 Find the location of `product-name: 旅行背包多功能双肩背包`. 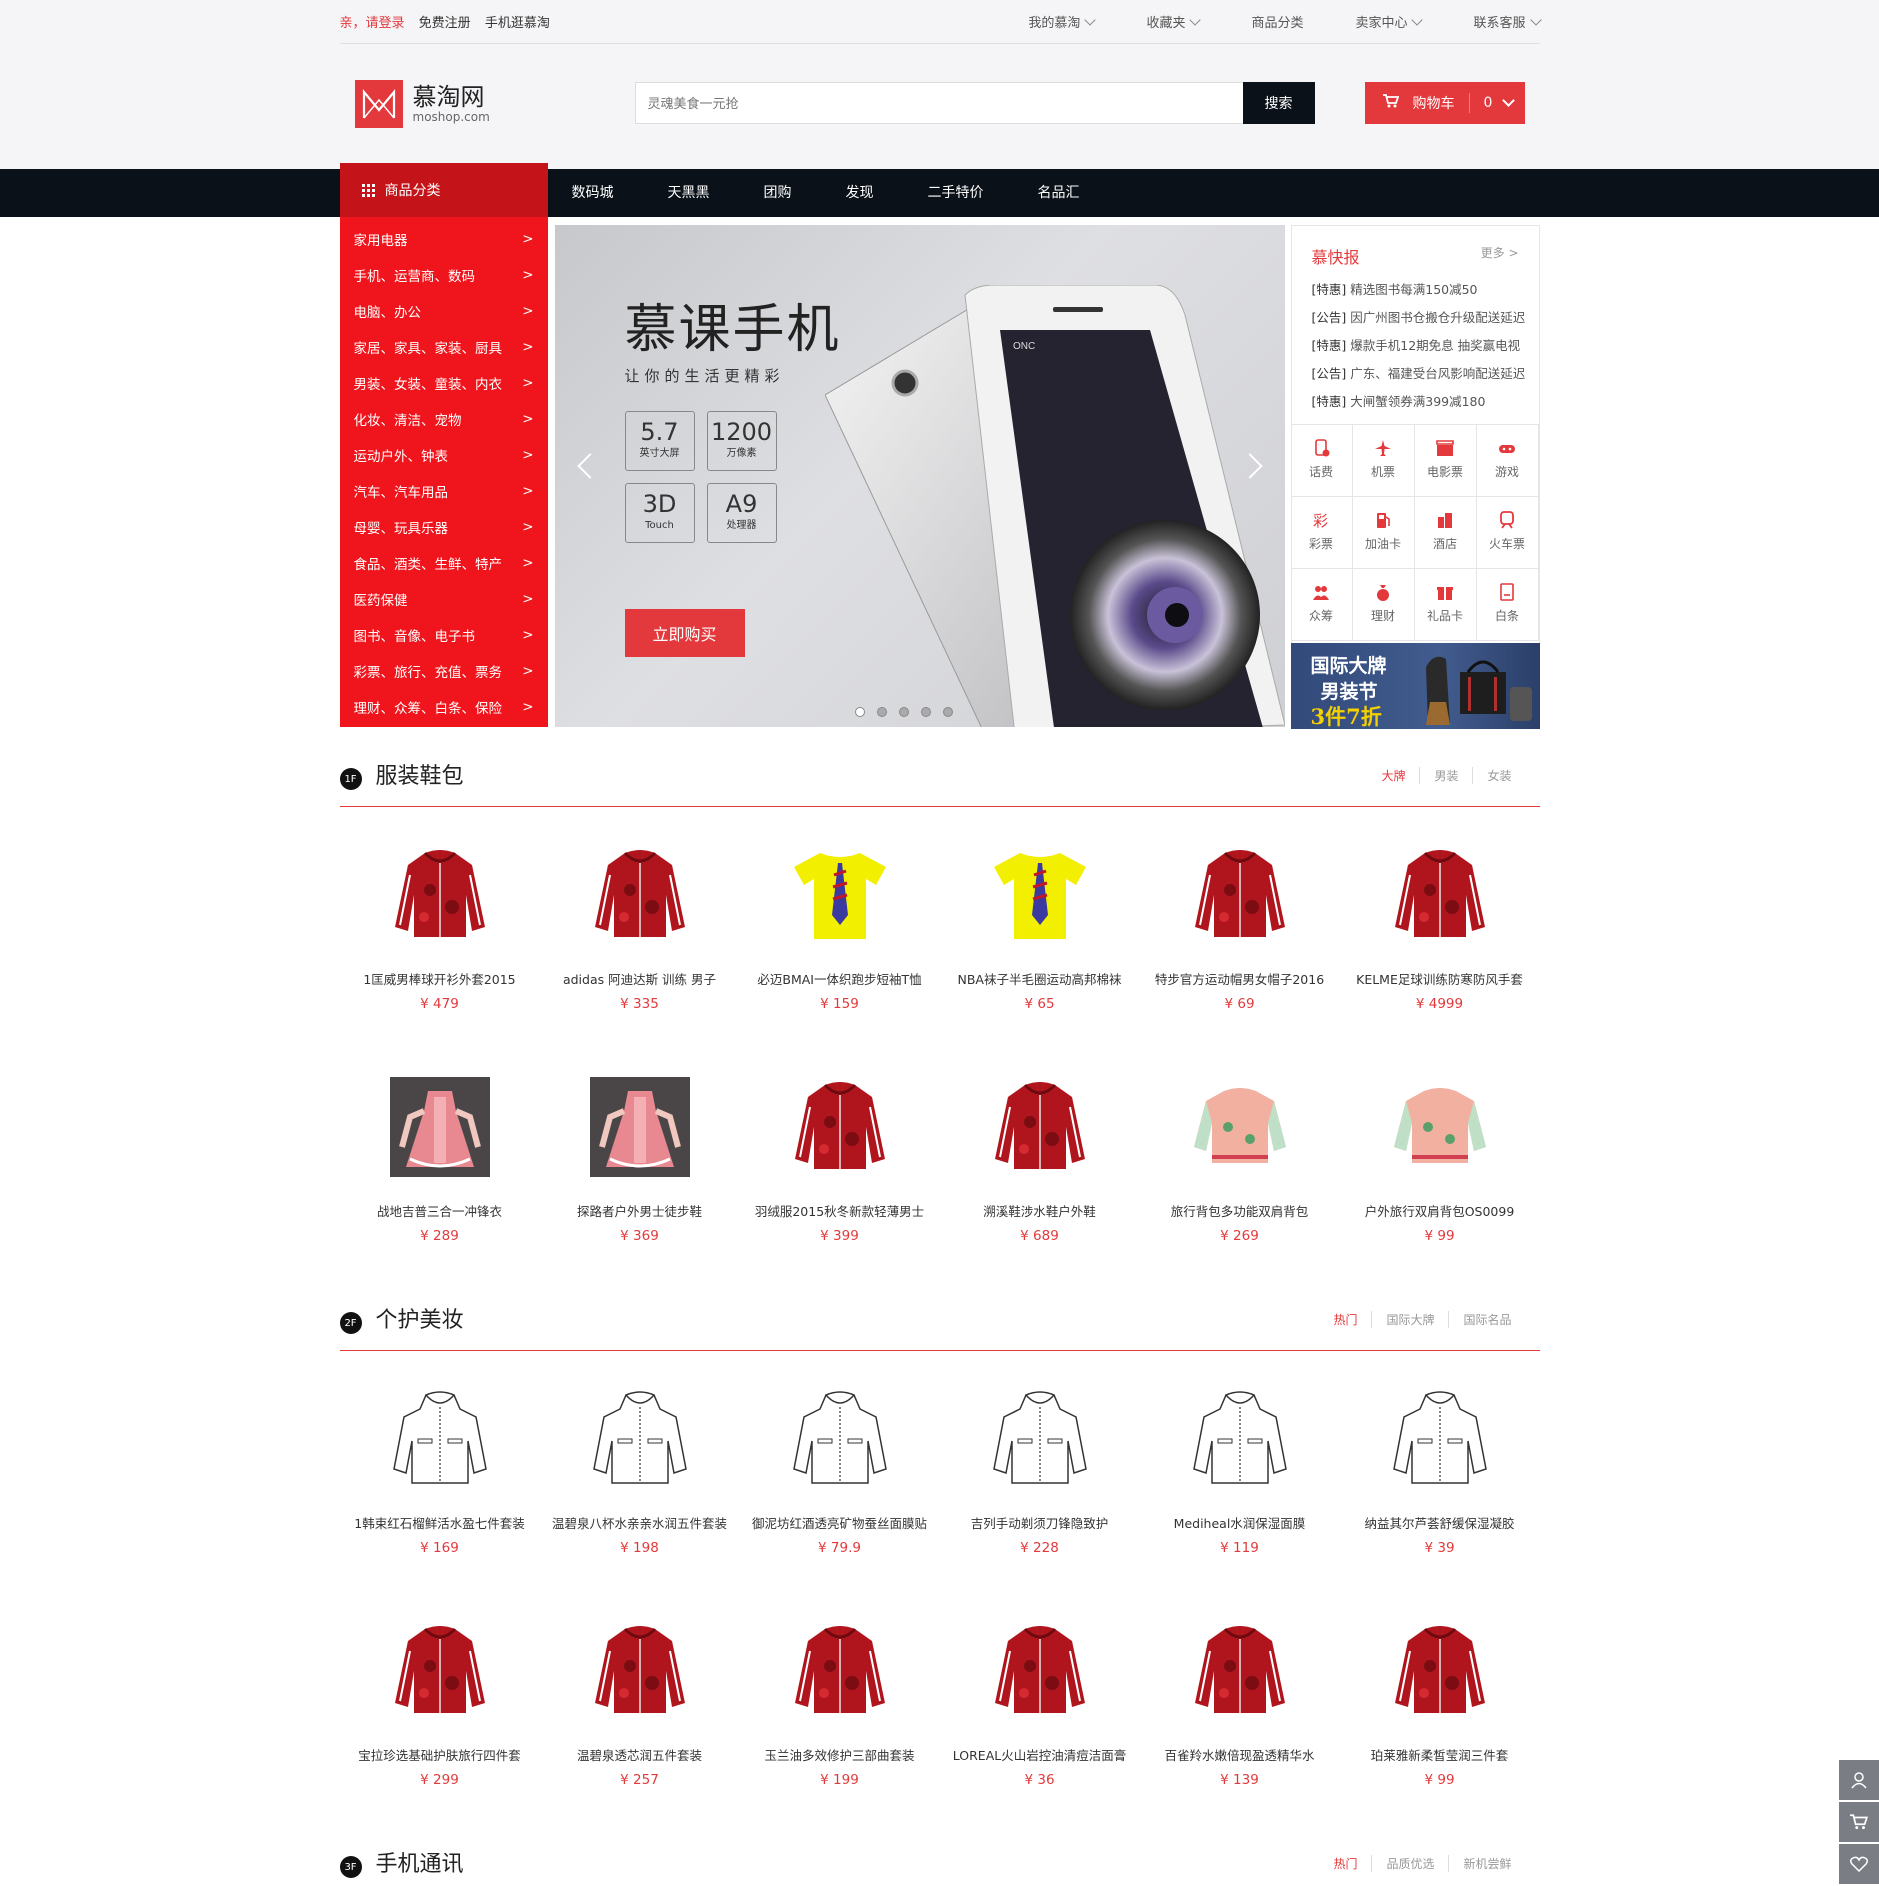

product-name: 旅行背包多功能双肩背包 is located at coordinates (1240, 1210).